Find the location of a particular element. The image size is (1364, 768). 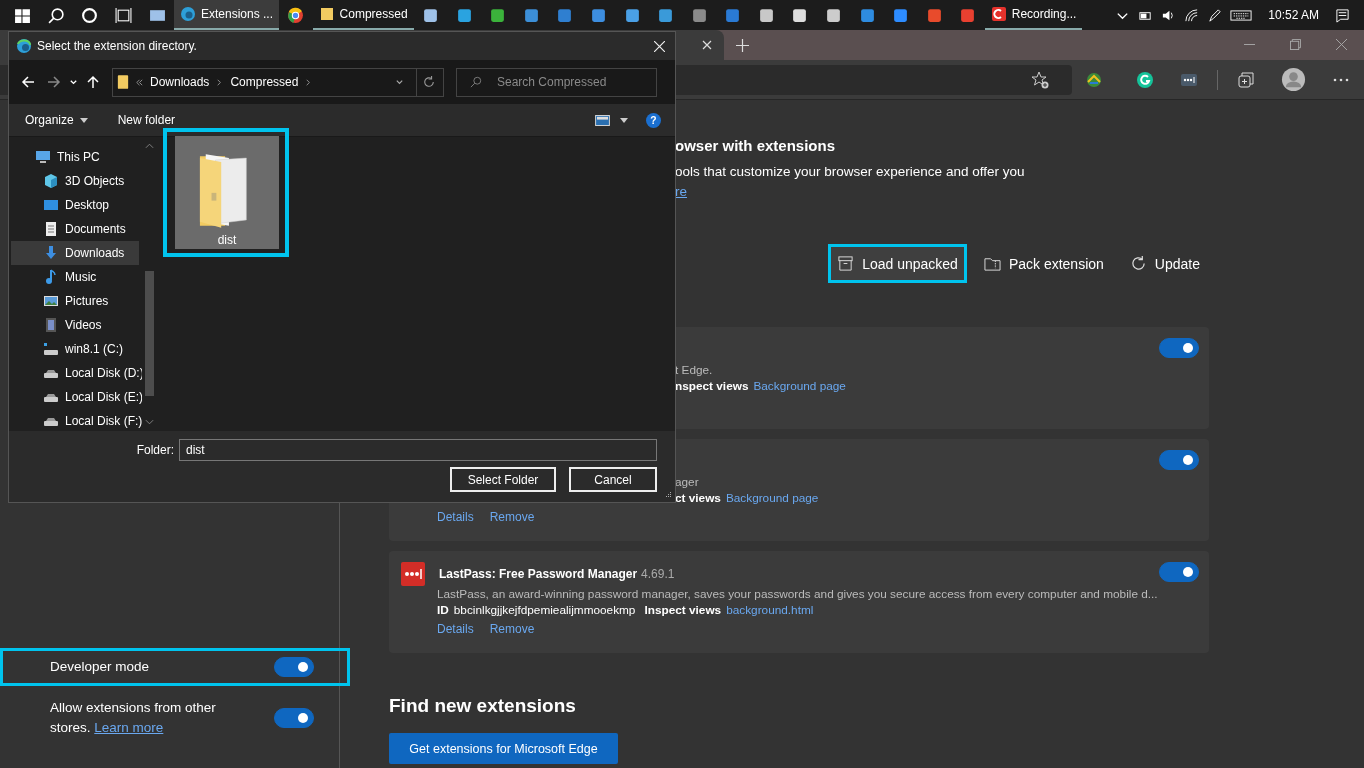

action-button: Pack extension is located at coordinates (1043, 263).